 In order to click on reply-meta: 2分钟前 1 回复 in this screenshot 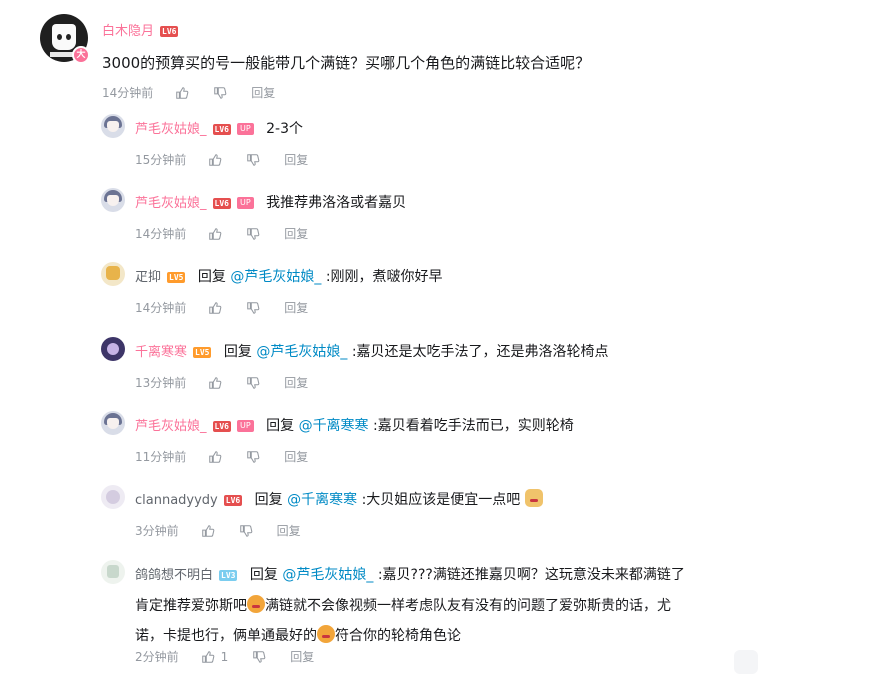, I will do `click(224, 656)`.